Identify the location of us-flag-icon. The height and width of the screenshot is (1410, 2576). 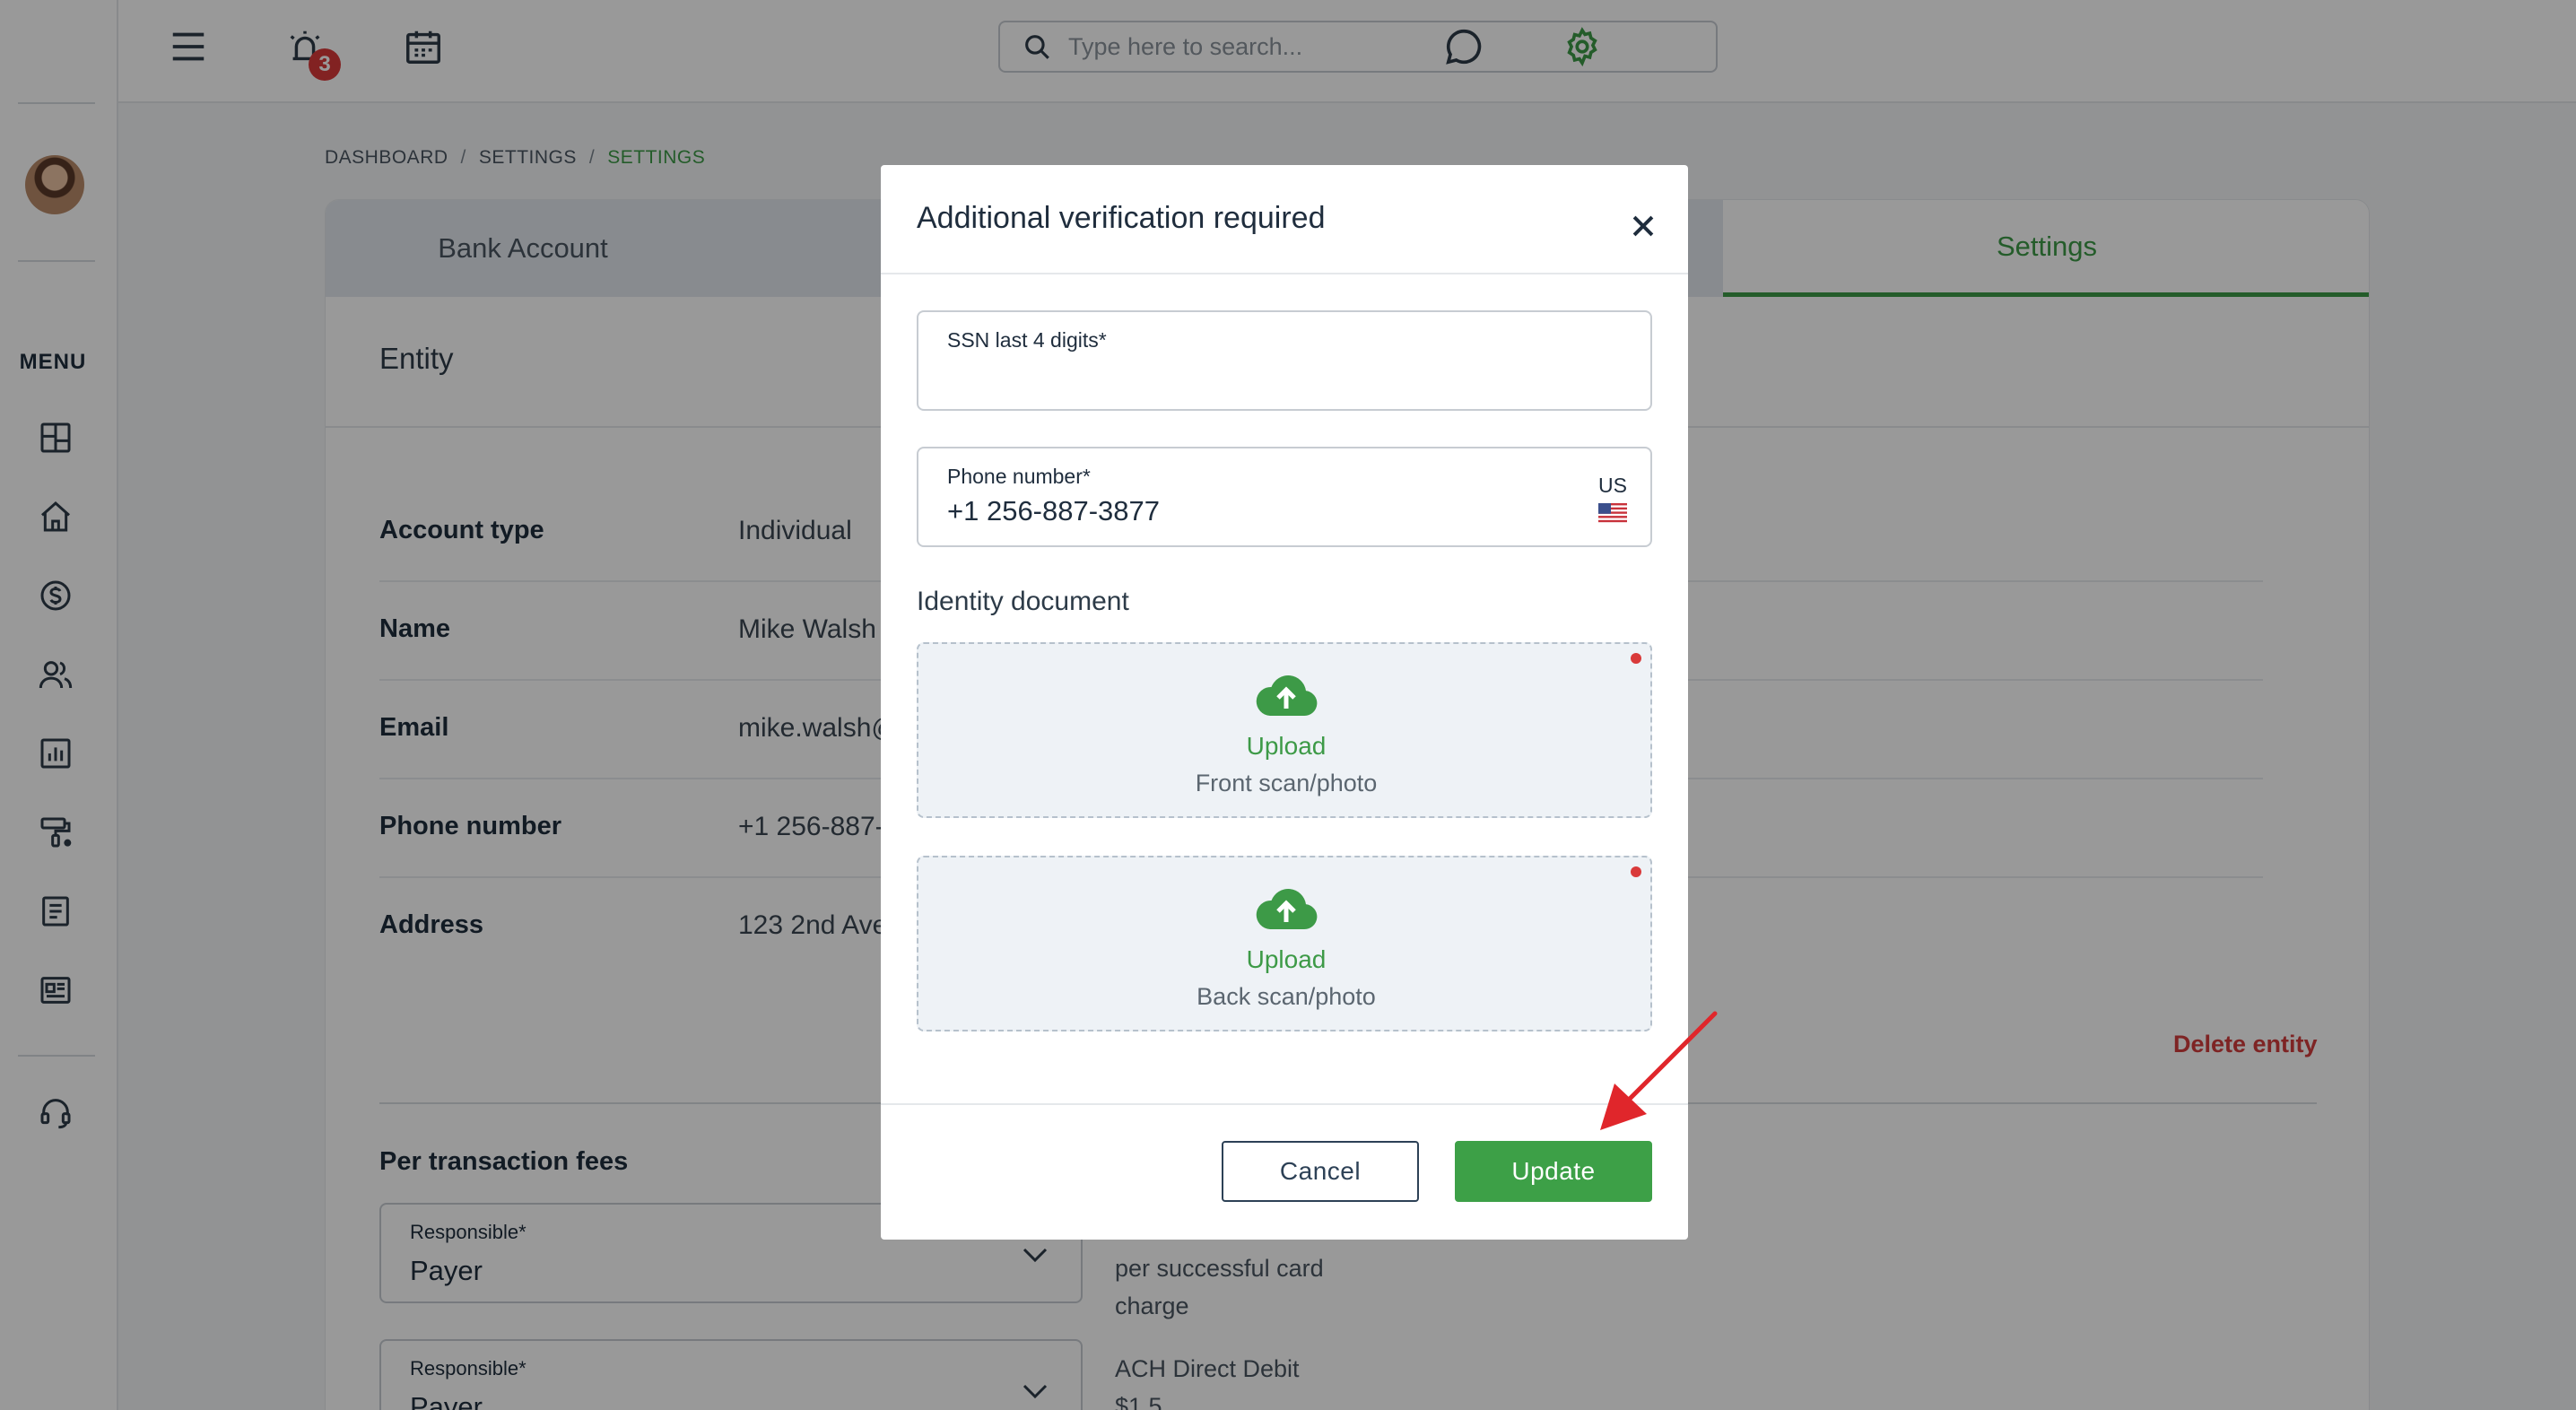
(1612, 513).